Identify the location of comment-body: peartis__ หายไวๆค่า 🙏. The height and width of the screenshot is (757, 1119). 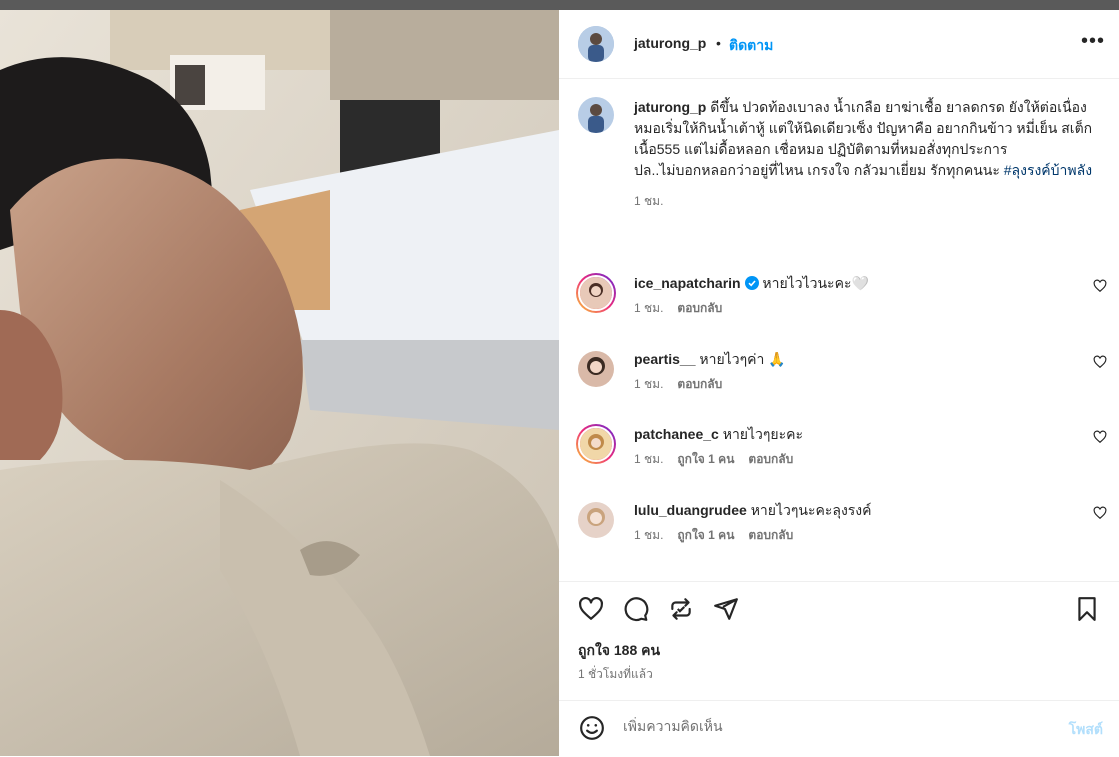
(710, 359).